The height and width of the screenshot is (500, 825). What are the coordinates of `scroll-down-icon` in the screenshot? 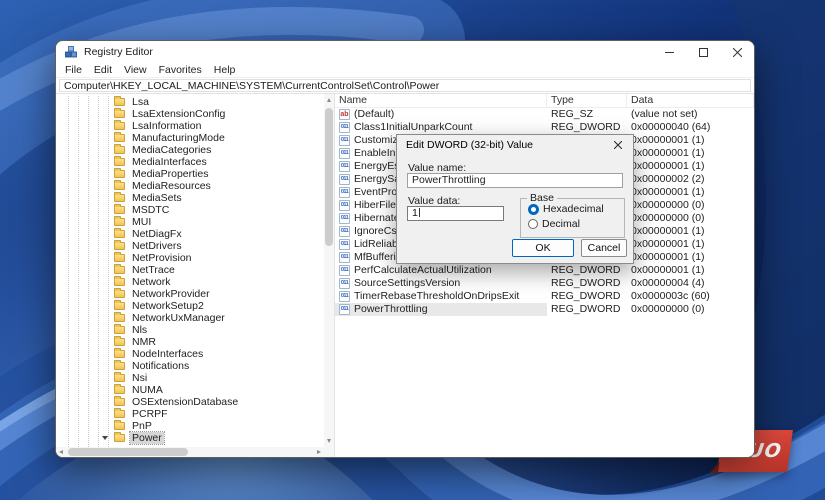 It's located at (328, 441).